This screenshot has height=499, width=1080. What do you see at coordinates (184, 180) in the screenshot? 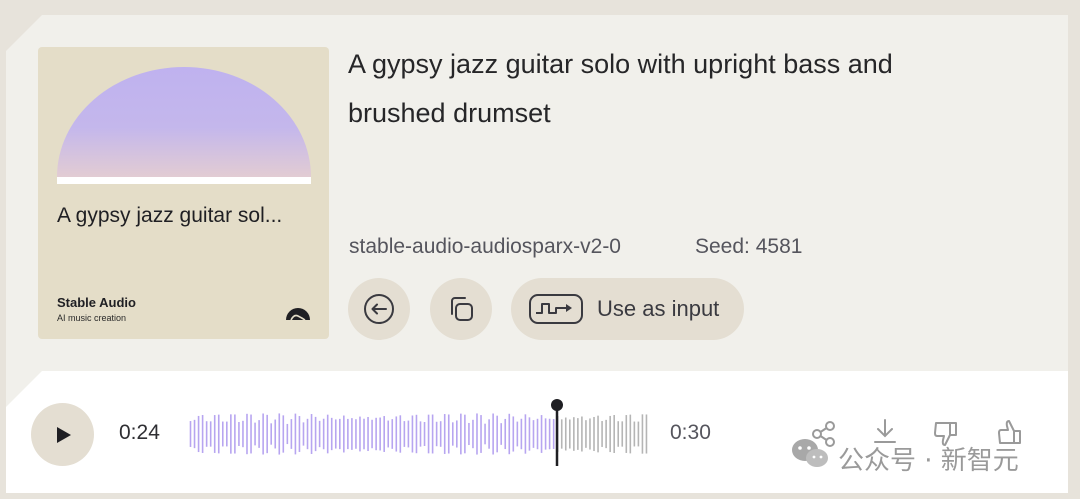
I see `cover-divider` at bounding box center [184, 180].